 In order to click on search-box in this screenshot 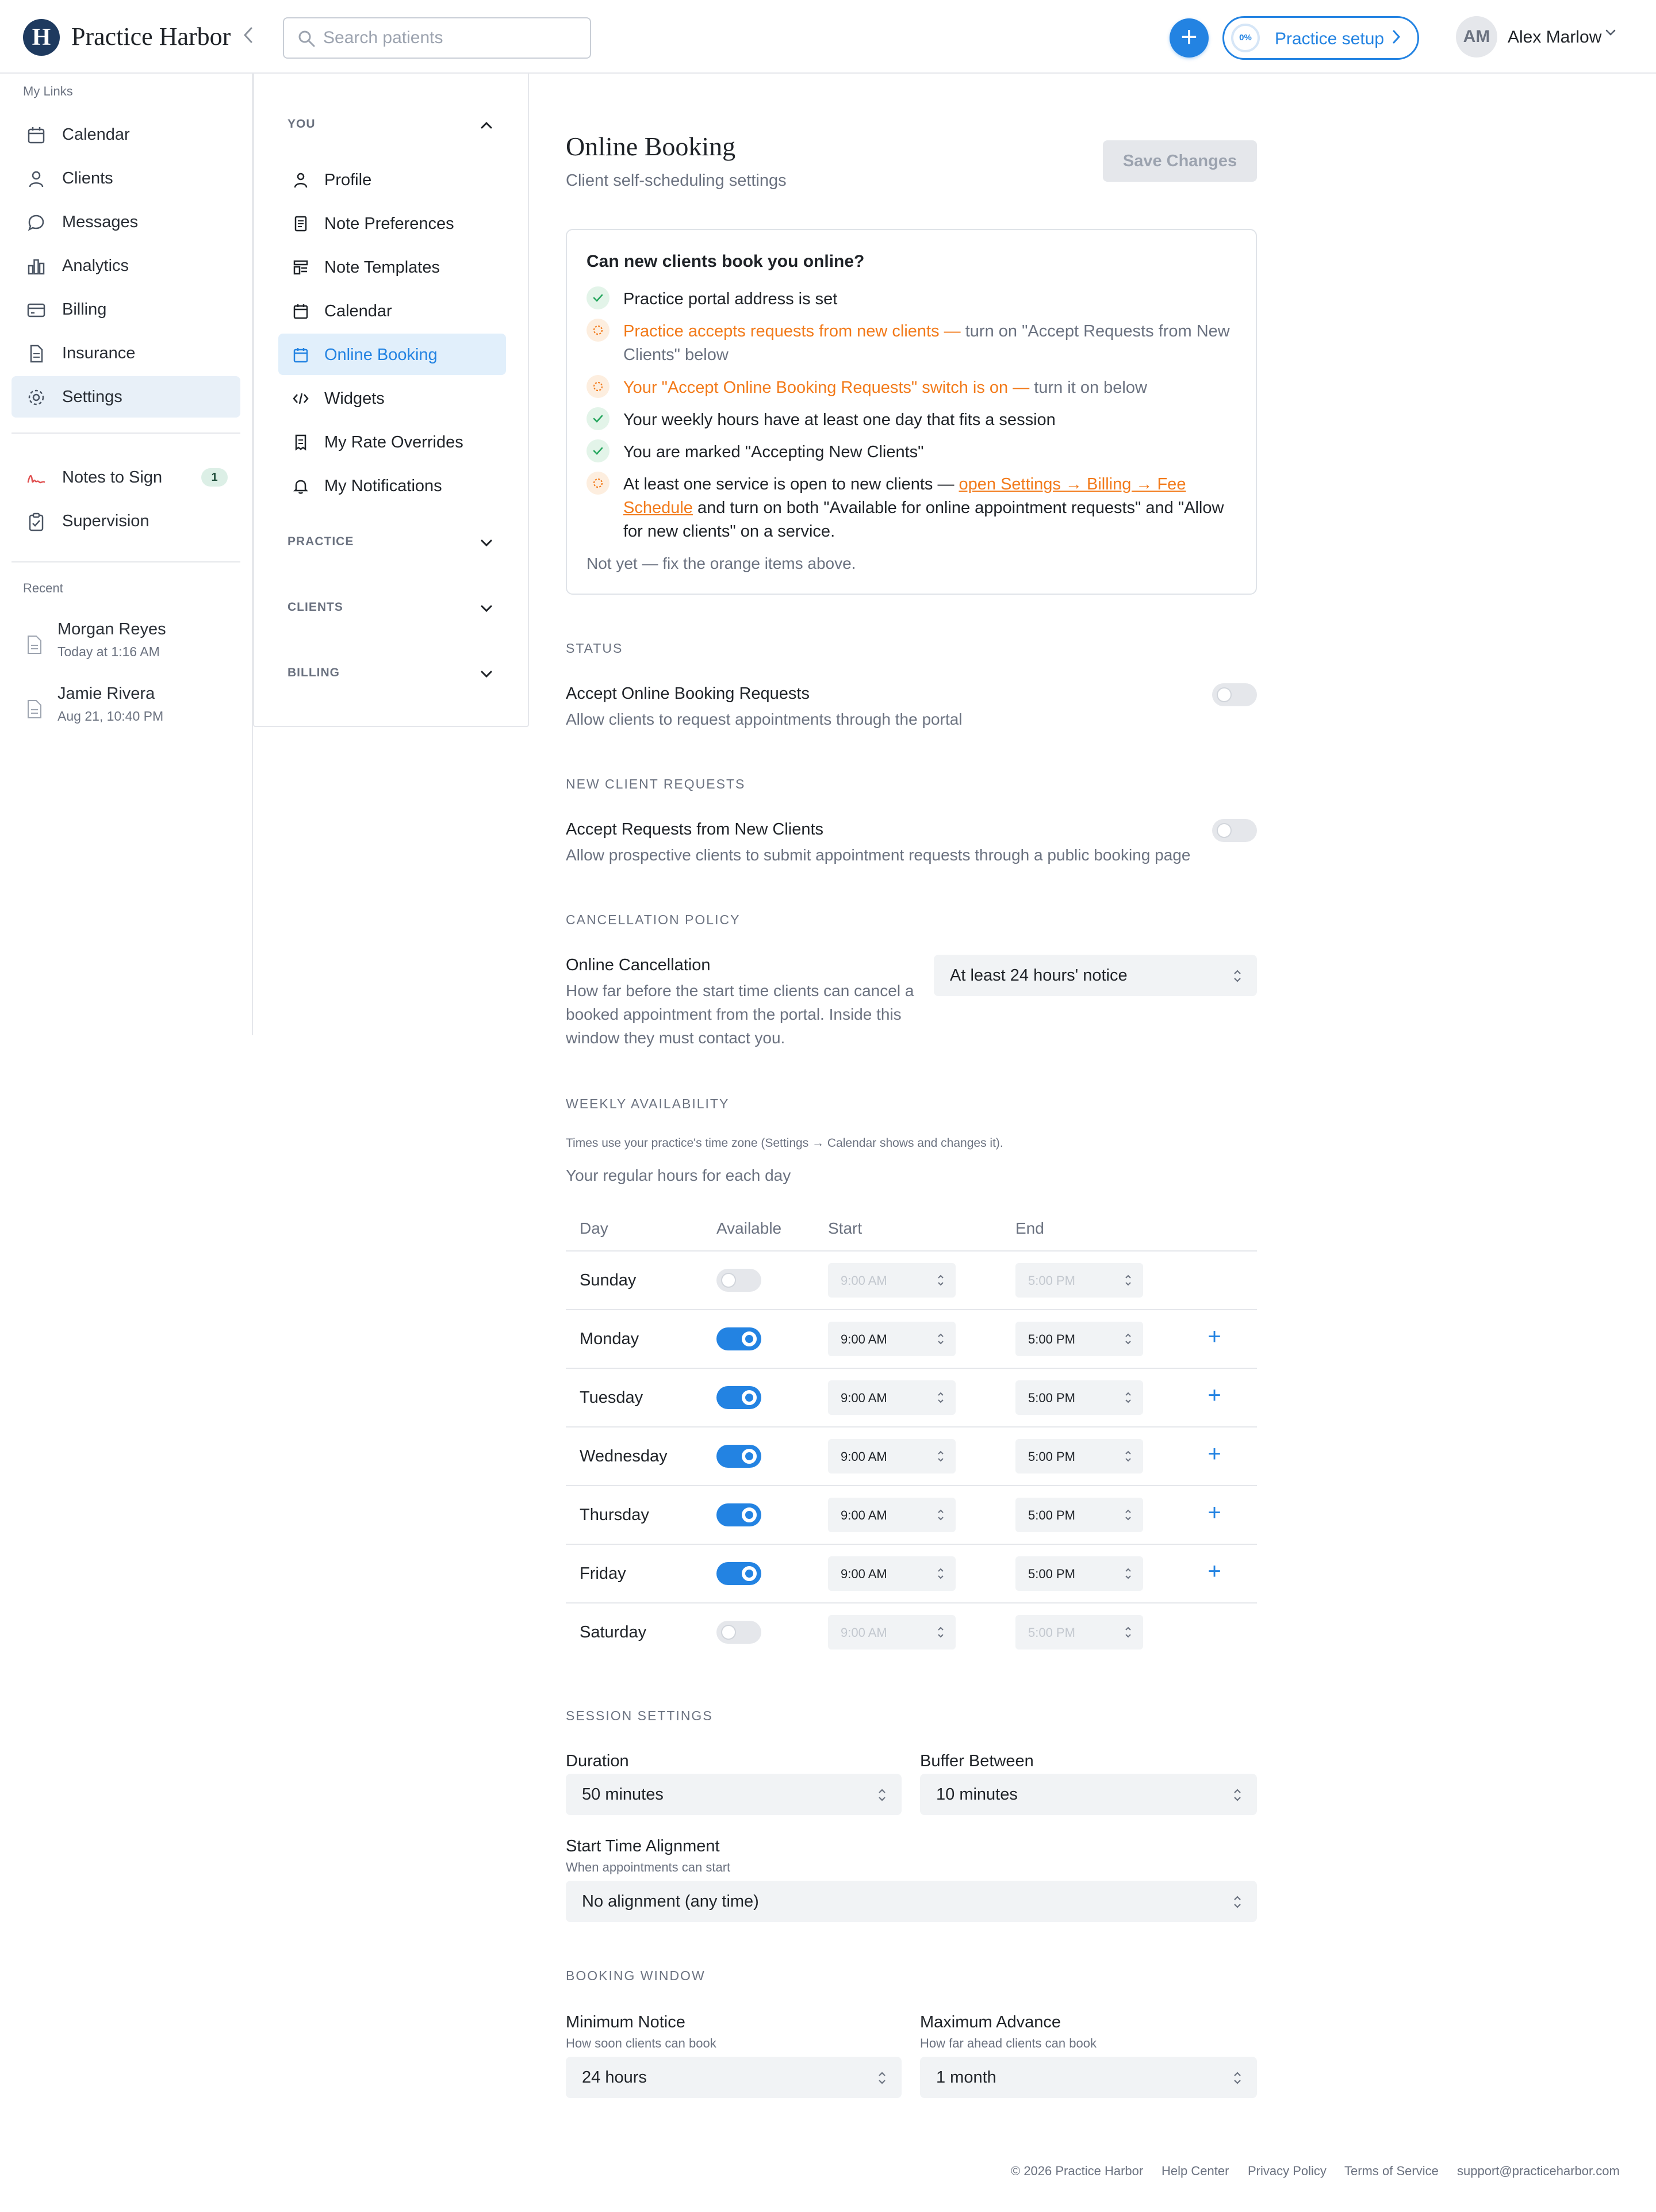, I will do `click(437, 38)`.